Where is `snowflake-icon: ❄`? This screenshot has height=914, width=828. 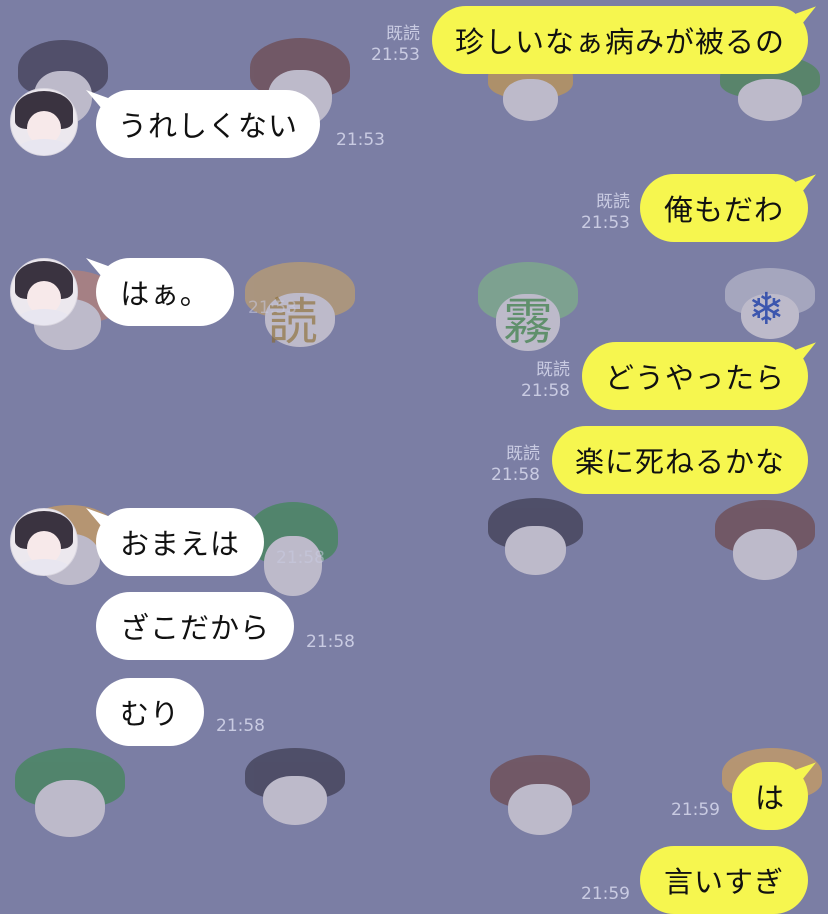 snowflake-icon: ❄ is located at coordinates (766, 309).